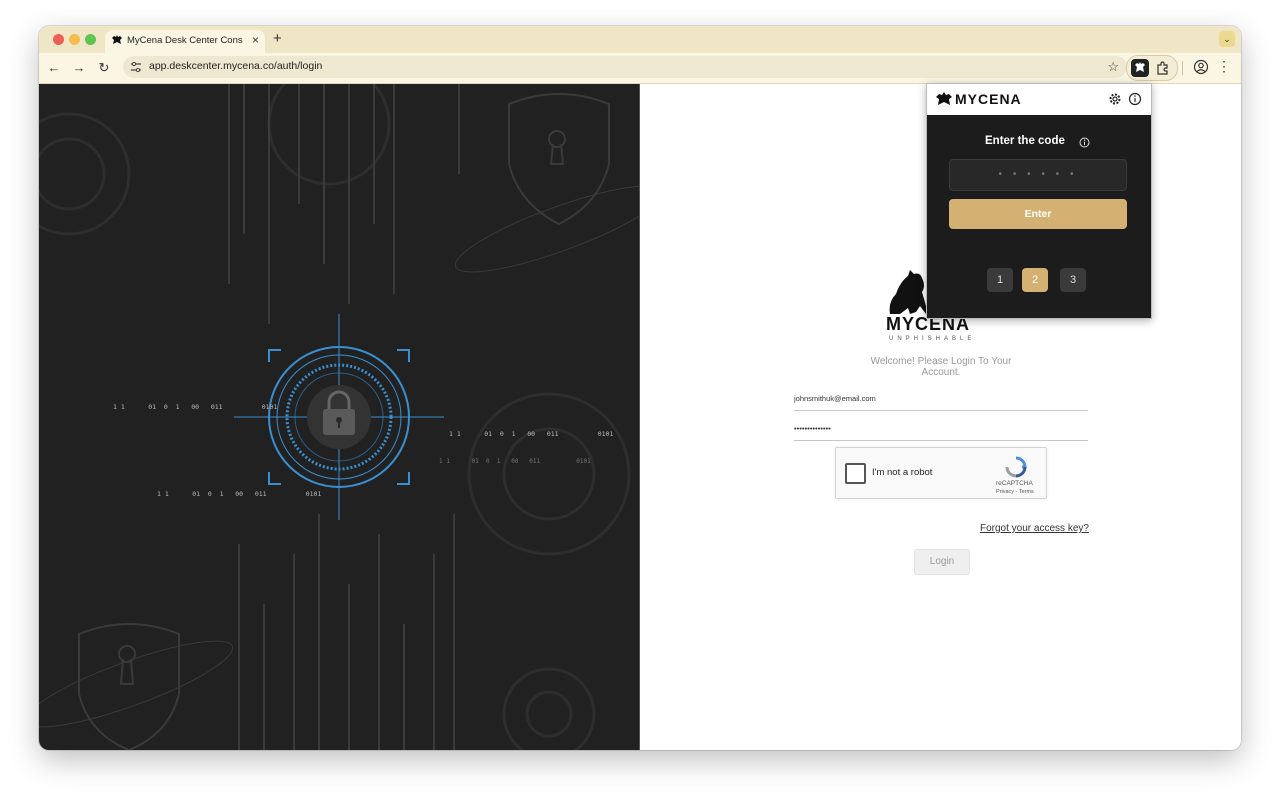 The height and width of the screenshot is (800, 1280). I want to click on minimize-window-button, so click(74, 39).